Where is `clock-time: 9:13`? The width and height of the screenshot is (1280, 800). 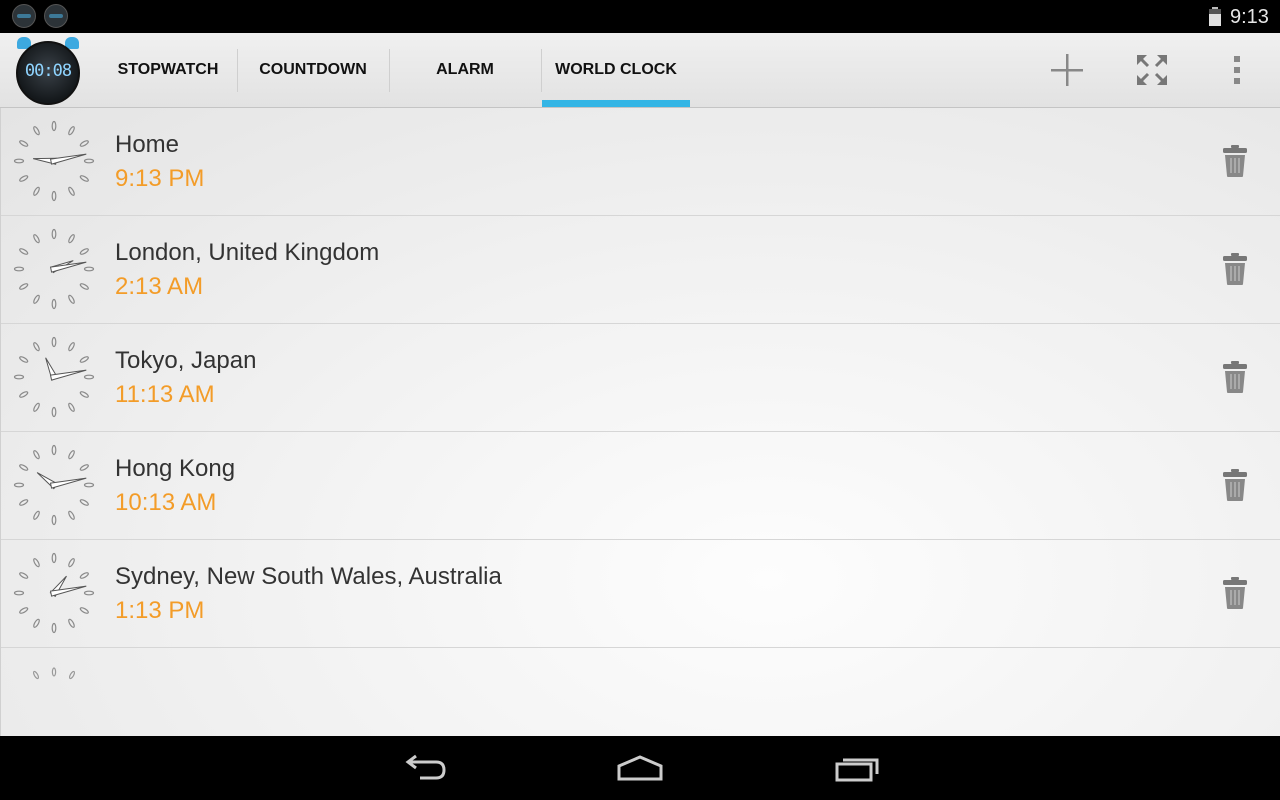 clock-time: 9:13 is located at coordinates (1249, 17).